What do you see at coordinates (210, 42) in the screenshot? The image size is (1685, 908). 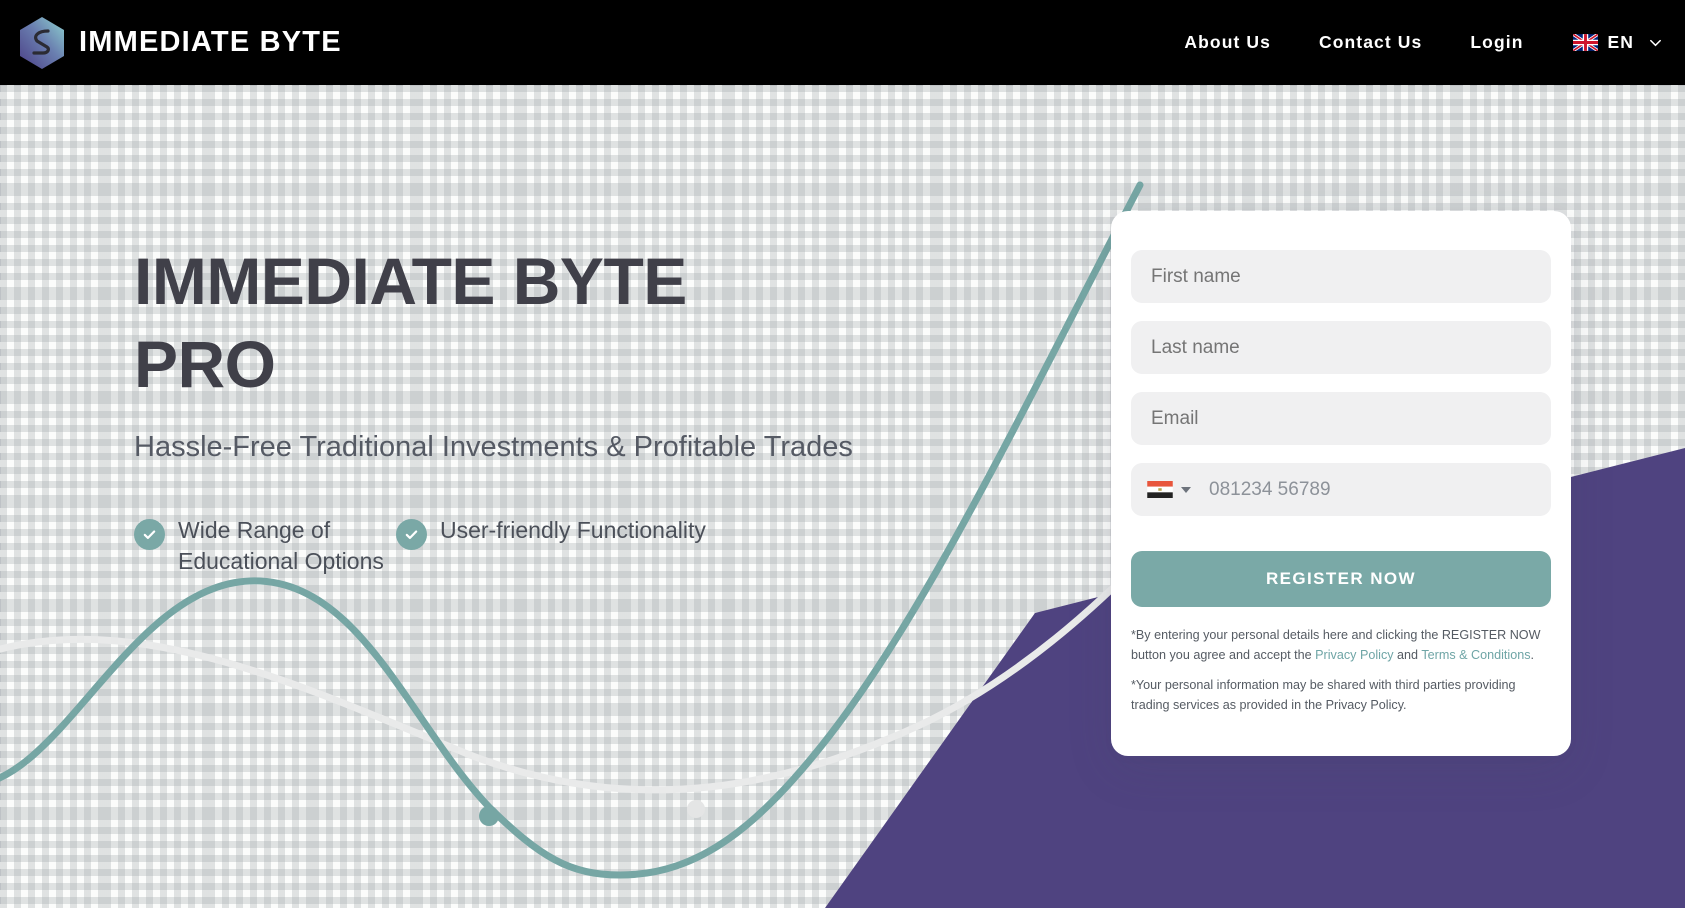 I see `brand-name: IMMEDIATE BYTE` at bounding box center [210, 42].